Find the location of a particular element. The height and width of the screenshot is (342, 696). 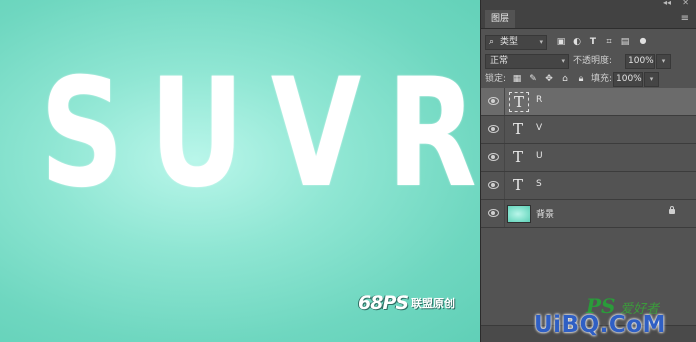

fill-dropdown: ▾ is located at coordinates (651, 79).